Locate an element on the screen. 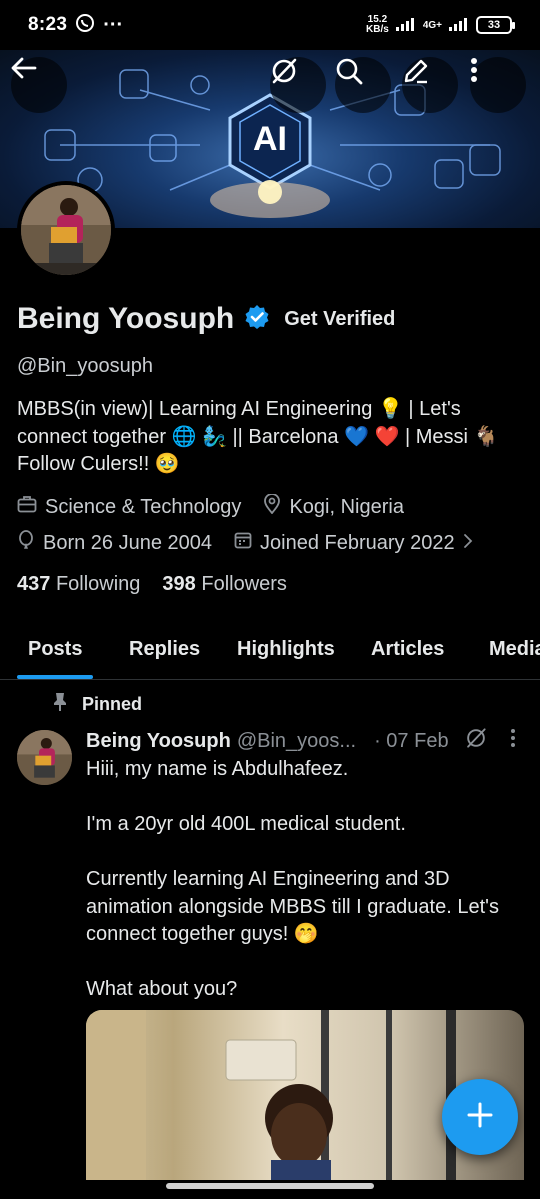 The height and width of the screenshot is (1199, 540). active-tab-indicator is located at coordinates (55, 677).